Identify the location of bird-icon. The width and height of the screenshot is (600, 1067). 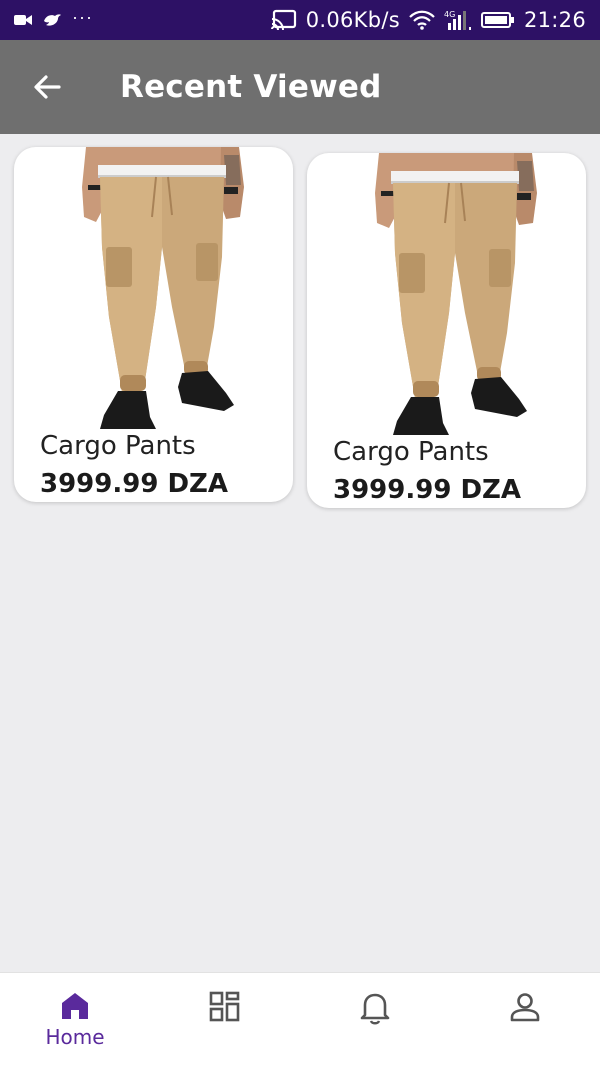
(52, 20).